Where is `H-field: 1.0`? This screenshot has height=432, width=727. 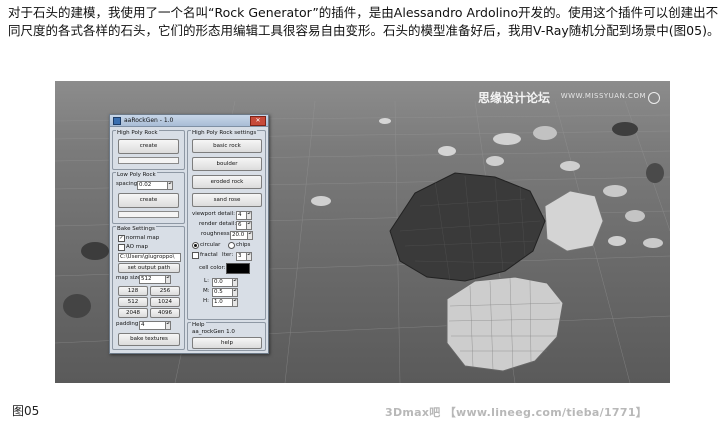
H-field: 1.0 is located at coordinates (222, 302).